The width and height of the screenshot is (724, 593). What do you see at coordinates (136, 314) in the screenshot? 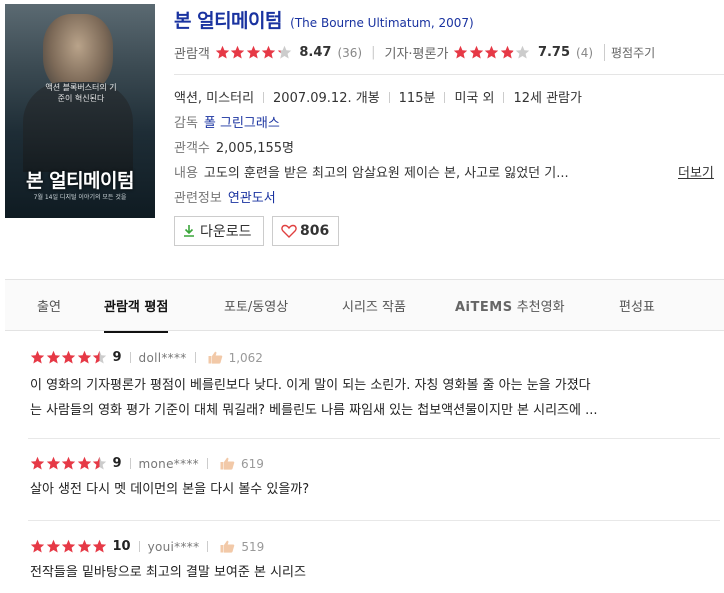
I see `tab-audience-reviews: 관람객 평점` at bounding box center [136, 314].